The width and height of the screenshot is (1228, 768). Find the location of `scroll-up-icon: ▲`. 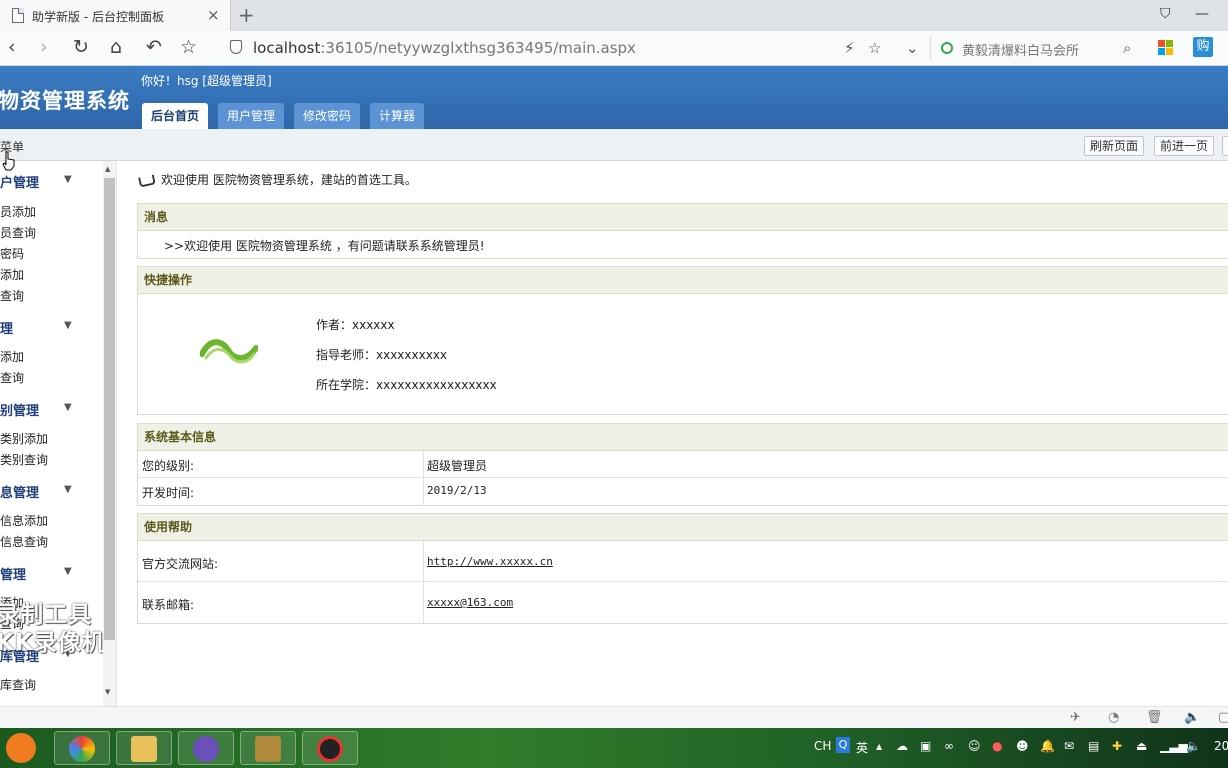

scroll-up-icon: ▲ is located at coordinates (107, 169).